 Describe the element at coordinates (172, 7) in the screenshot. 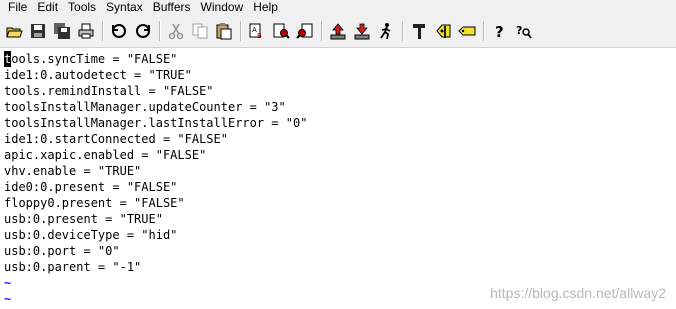

I see `menu-buffers: Buffers` at that location.